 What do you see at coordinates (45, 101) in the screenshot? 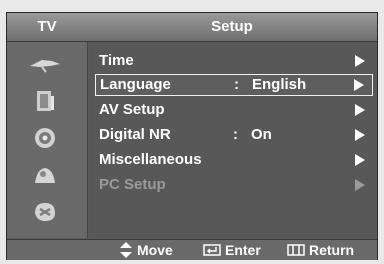
I see `picture-icon` at bounding box center [45, 101].